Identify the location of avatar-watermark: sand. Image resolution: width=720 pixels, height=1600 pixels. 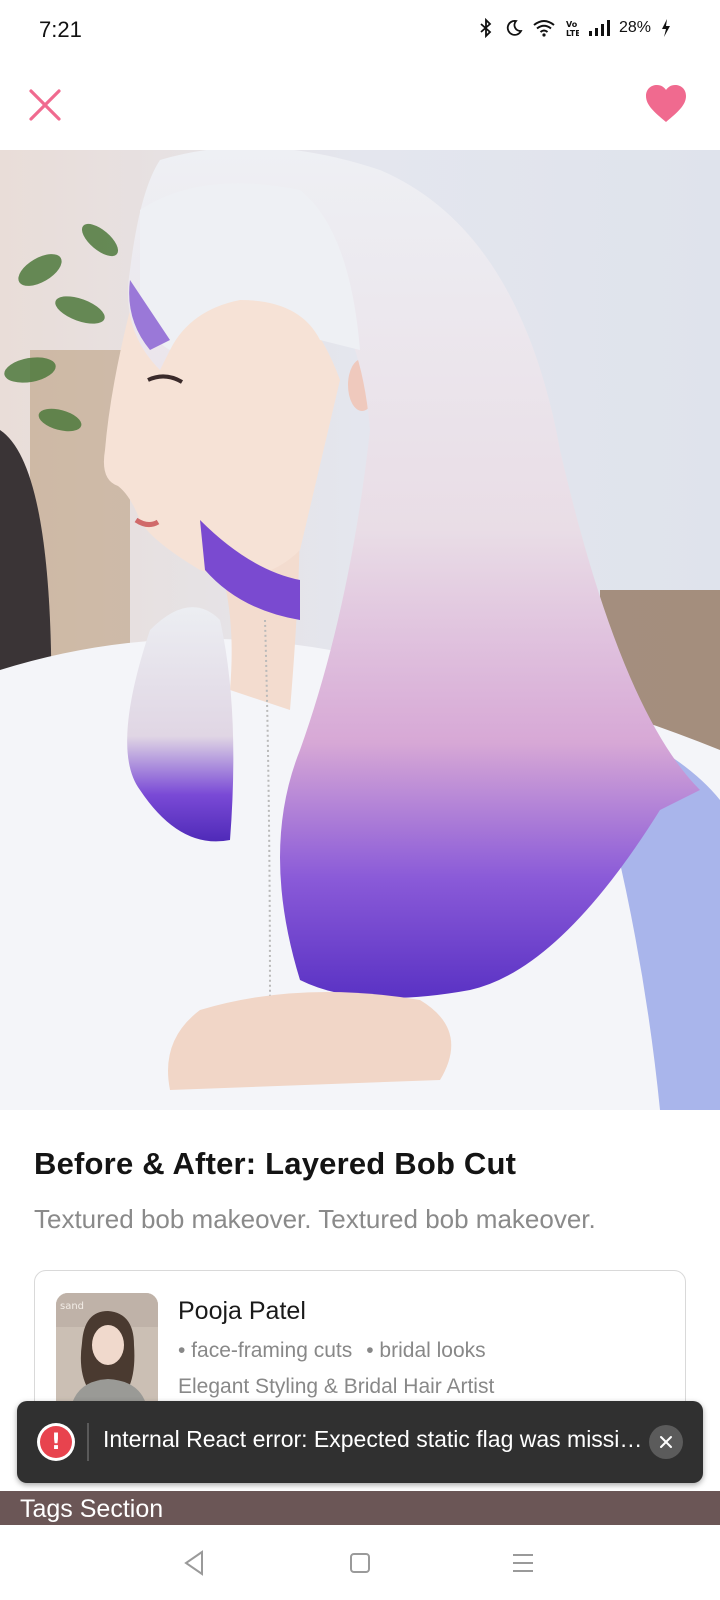
(72, 1306).